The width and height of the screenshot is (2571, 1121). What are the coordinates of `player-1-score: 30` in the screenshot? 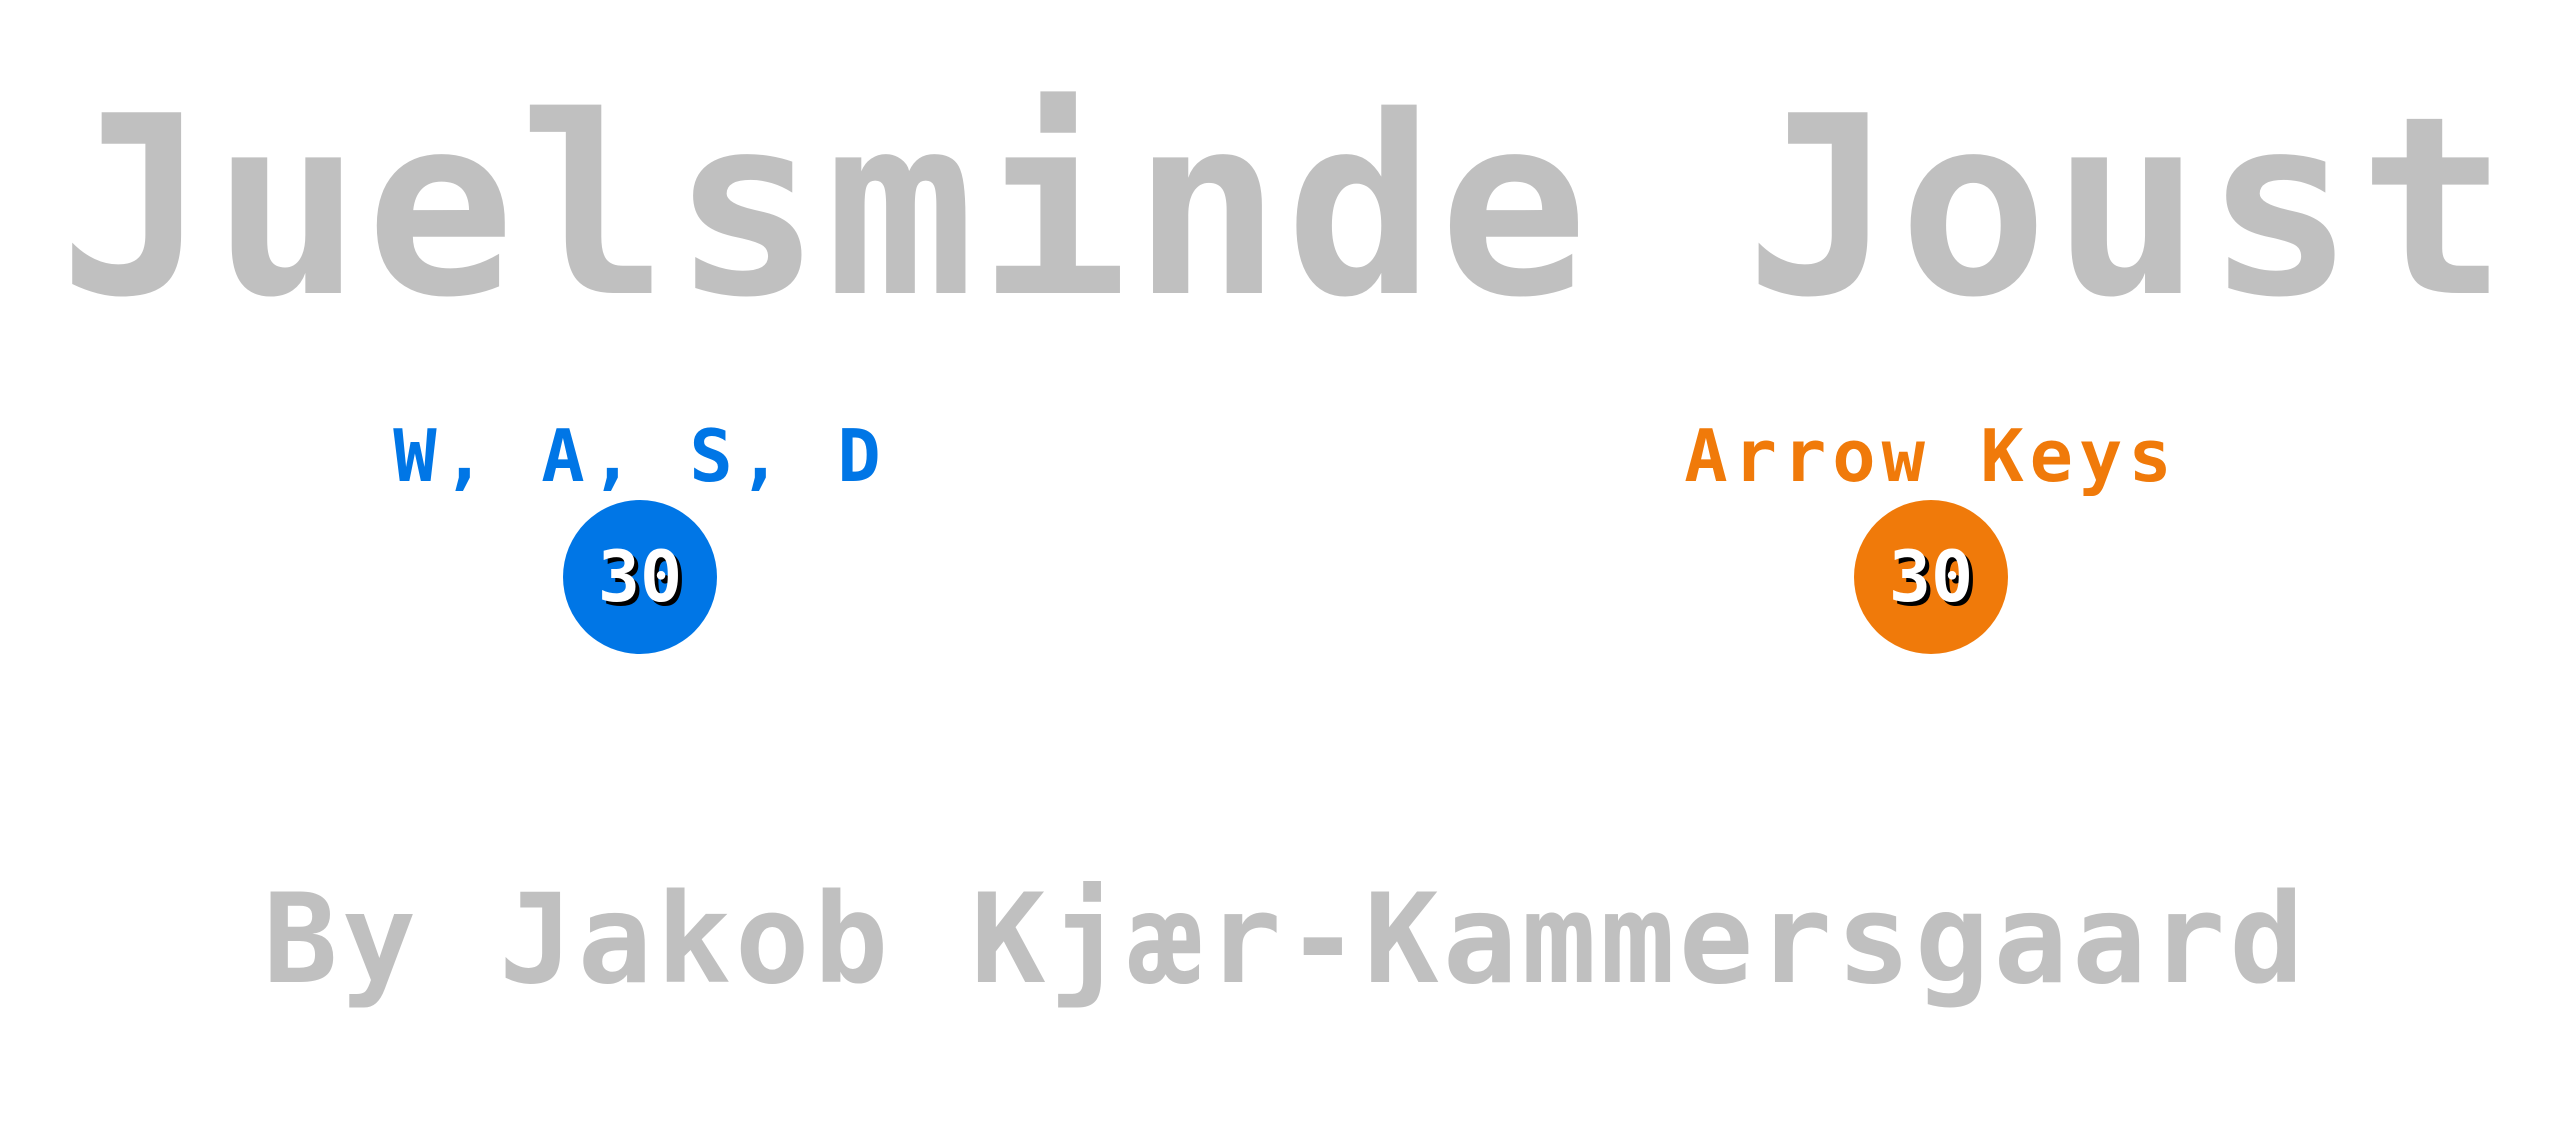 It's located at (640, 577).